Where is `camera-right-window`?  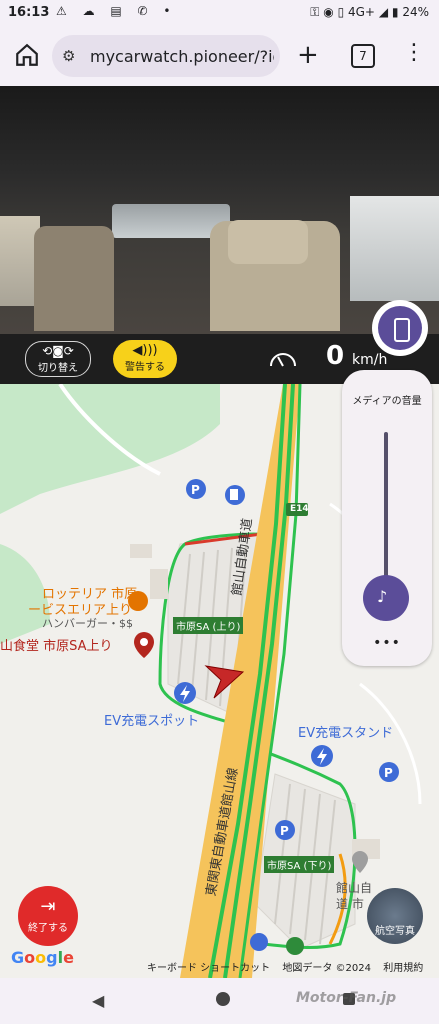 camera-right-window is located at coordinates (394, 248).